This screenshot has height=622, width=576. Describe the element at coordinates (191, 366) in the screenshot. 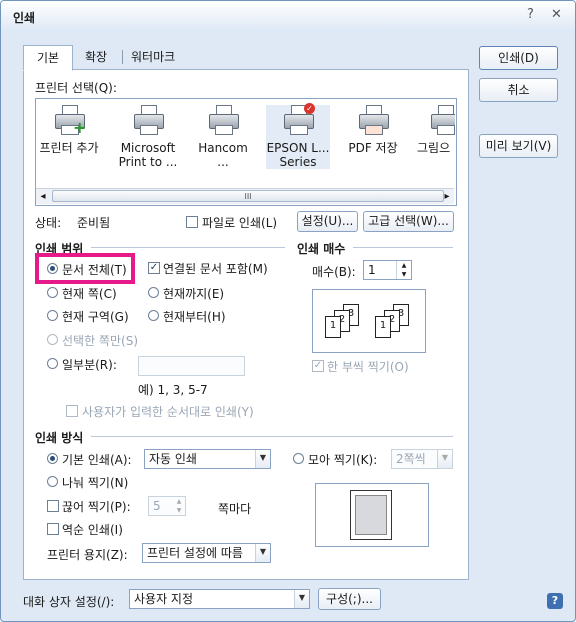

I see `partial-range-input` at that location.